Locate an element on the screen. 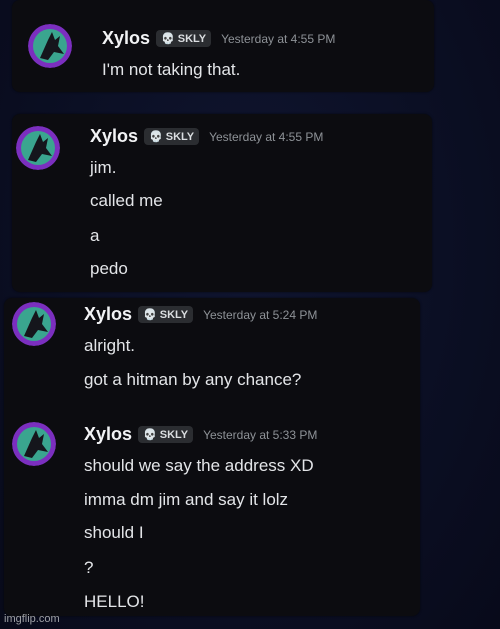 The width and height of the screenshot is (500, 629). message-line: imma dm jim and say it lolz is located at coordinates (186, 499).